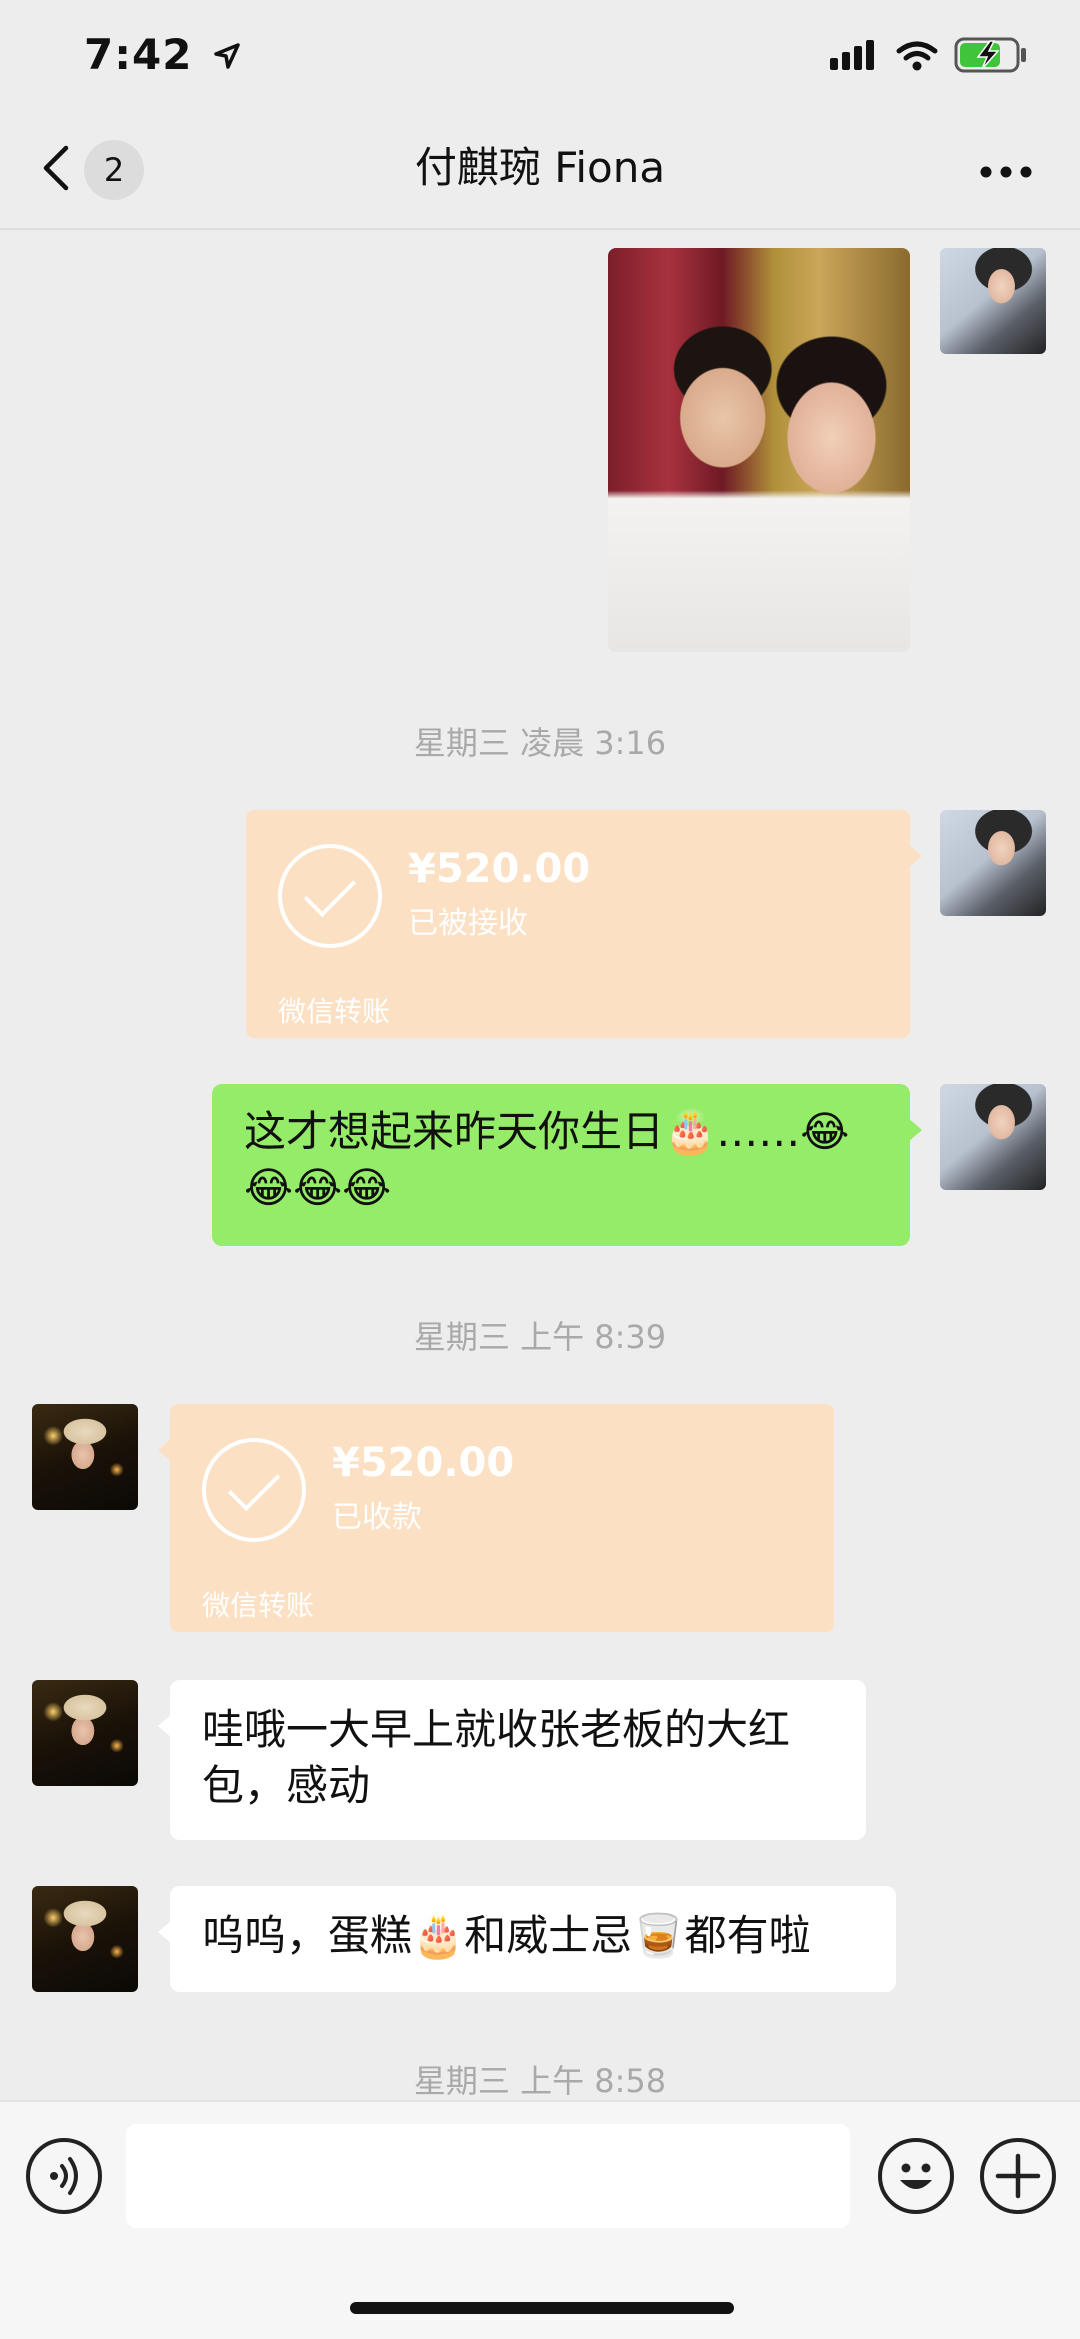 This screenshot has height=2339, width=1080. Describe the element at coordinates (533, 1939) in the screenshot. I see `message-bubble-received: 呜呜，蛋糕🎂和威士忌🥃都有啦` at that location.